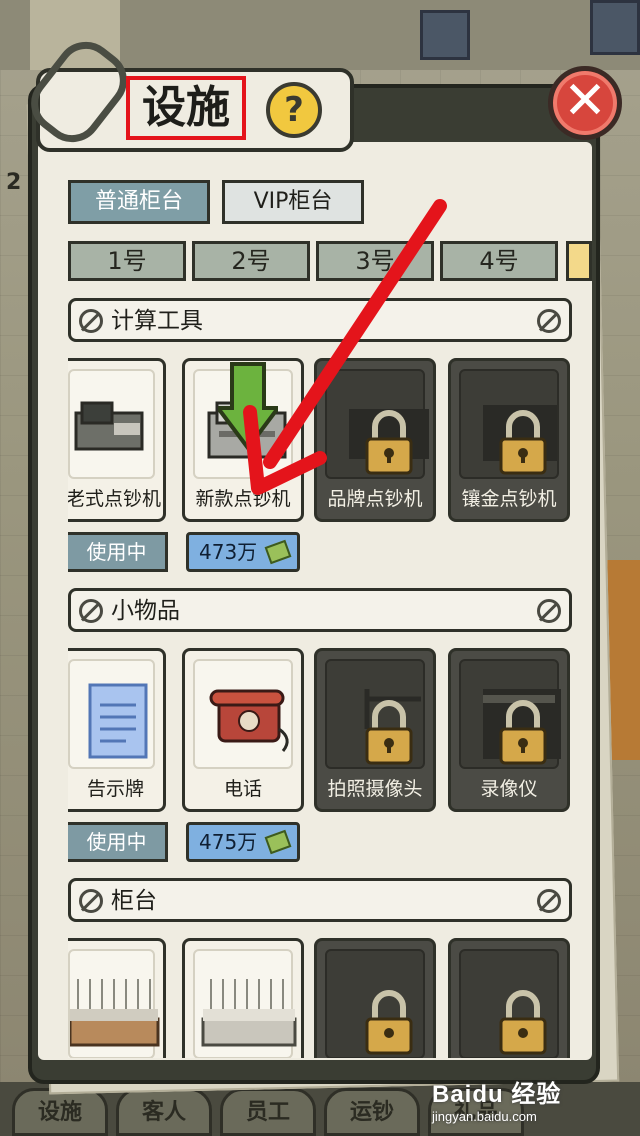 This screenshot has height=1136, width=640. What do you see at coordinates (251, 261) in the screenshot?
I see `tab-counter-2: 2号` at bounding box center [251, 261].